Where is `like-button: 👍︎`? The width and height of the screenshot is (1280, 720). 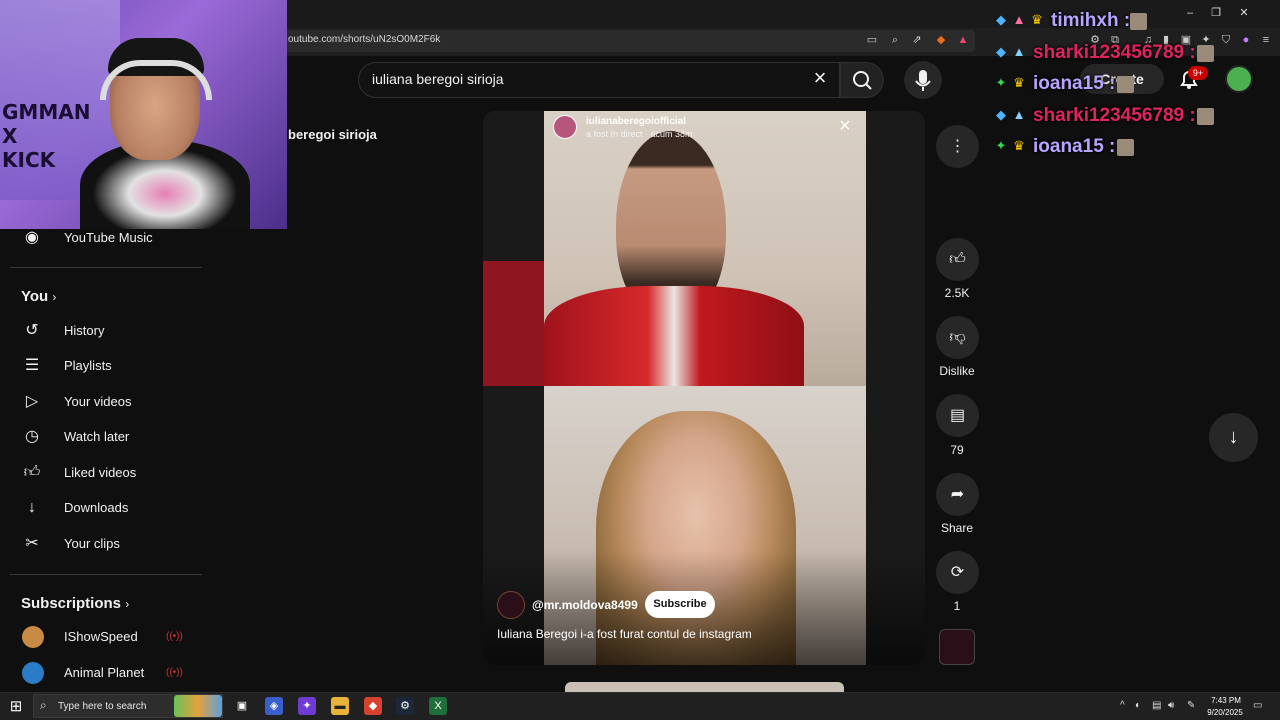
like-button: 👍︎ is located at coordinates (957, 259).